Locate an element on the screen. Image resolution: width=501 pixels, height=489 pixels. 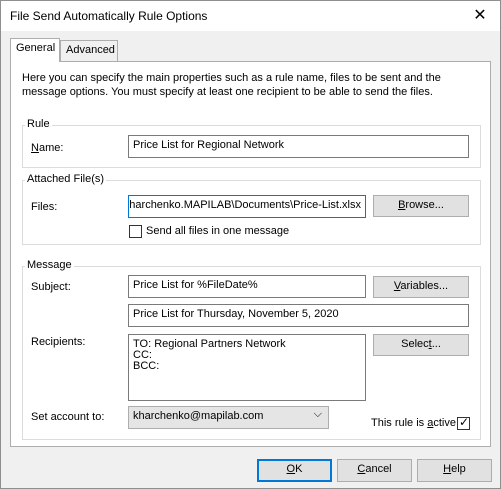
rule-active-label: This rule is active is located at coordinates (413, 423).